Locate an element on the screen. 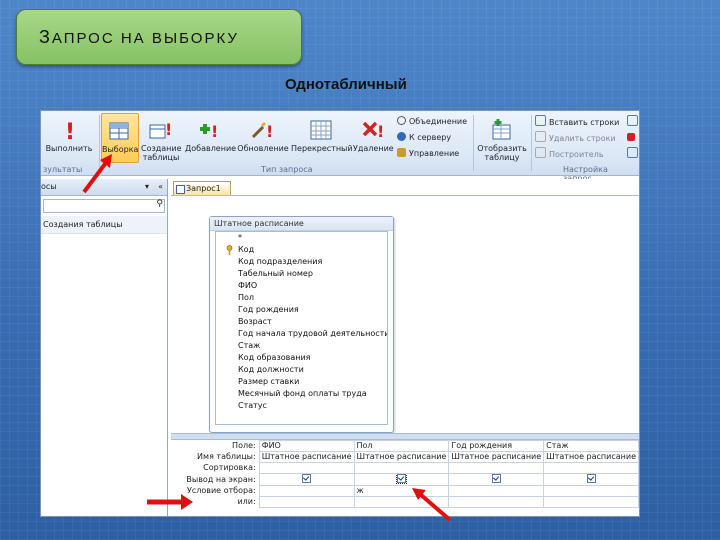 The height and width of the screenshot is (540, 720). pass-through-button: К серверу is located at coordinates (424, 137).